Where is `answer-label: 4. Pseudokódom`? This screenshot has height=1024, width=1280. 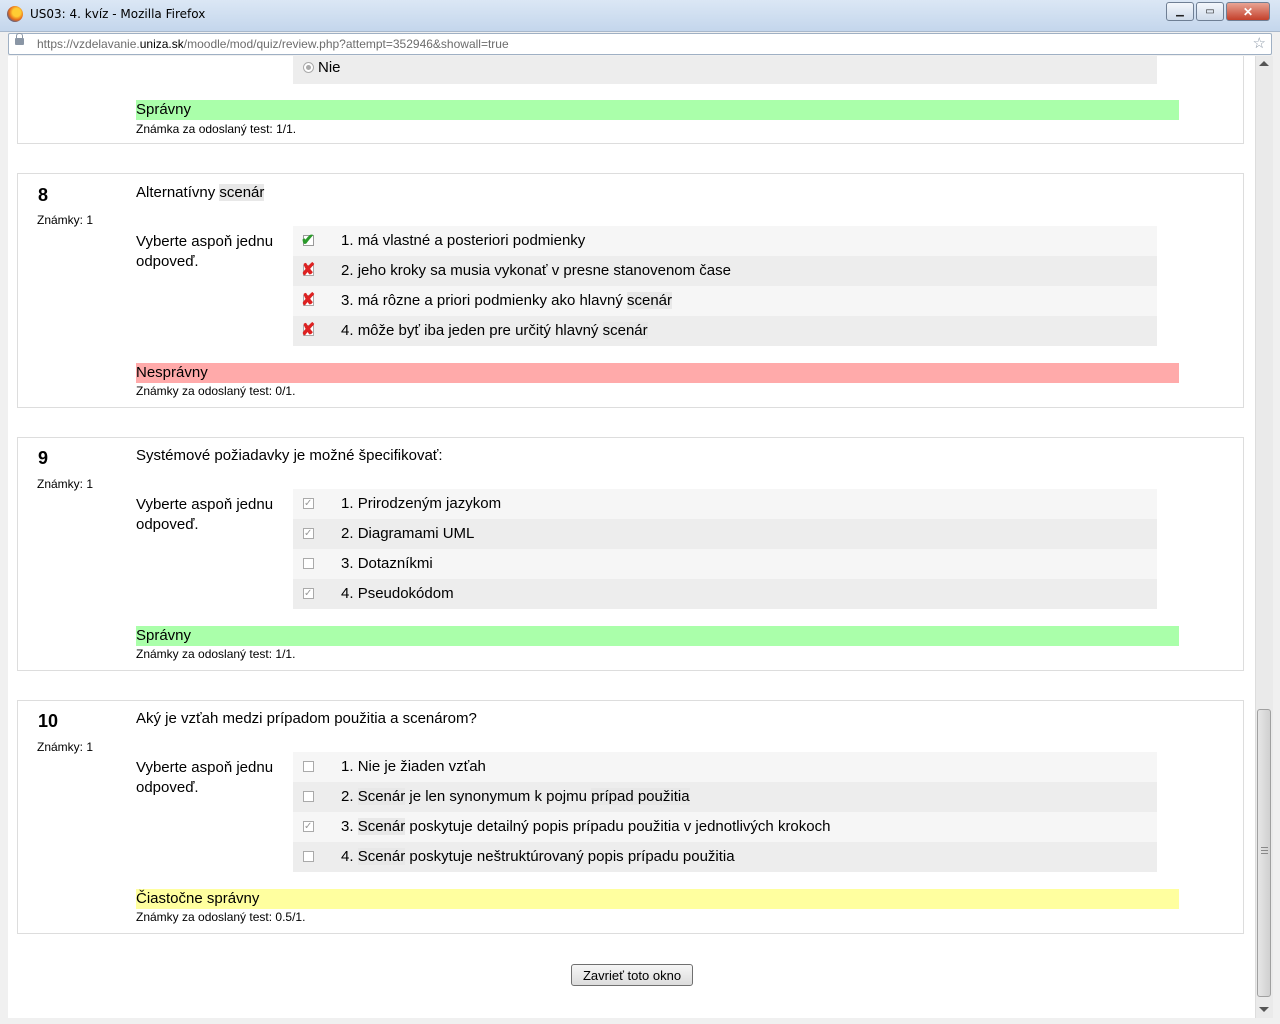
answer-label: 4. Pseudokódom is located at coordinates (397, 593).